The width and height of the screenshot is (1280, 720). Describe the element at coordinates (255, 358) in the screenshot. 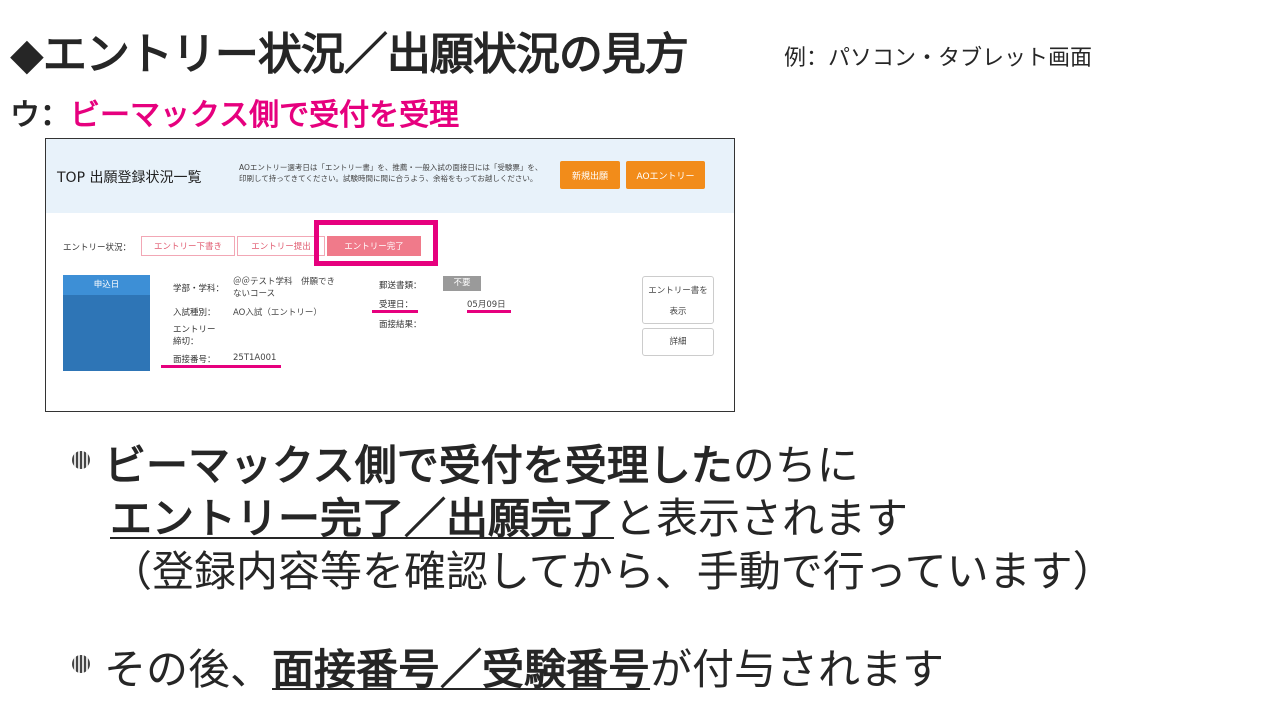

I see `interview-number-value: 25T1A001` at that location.